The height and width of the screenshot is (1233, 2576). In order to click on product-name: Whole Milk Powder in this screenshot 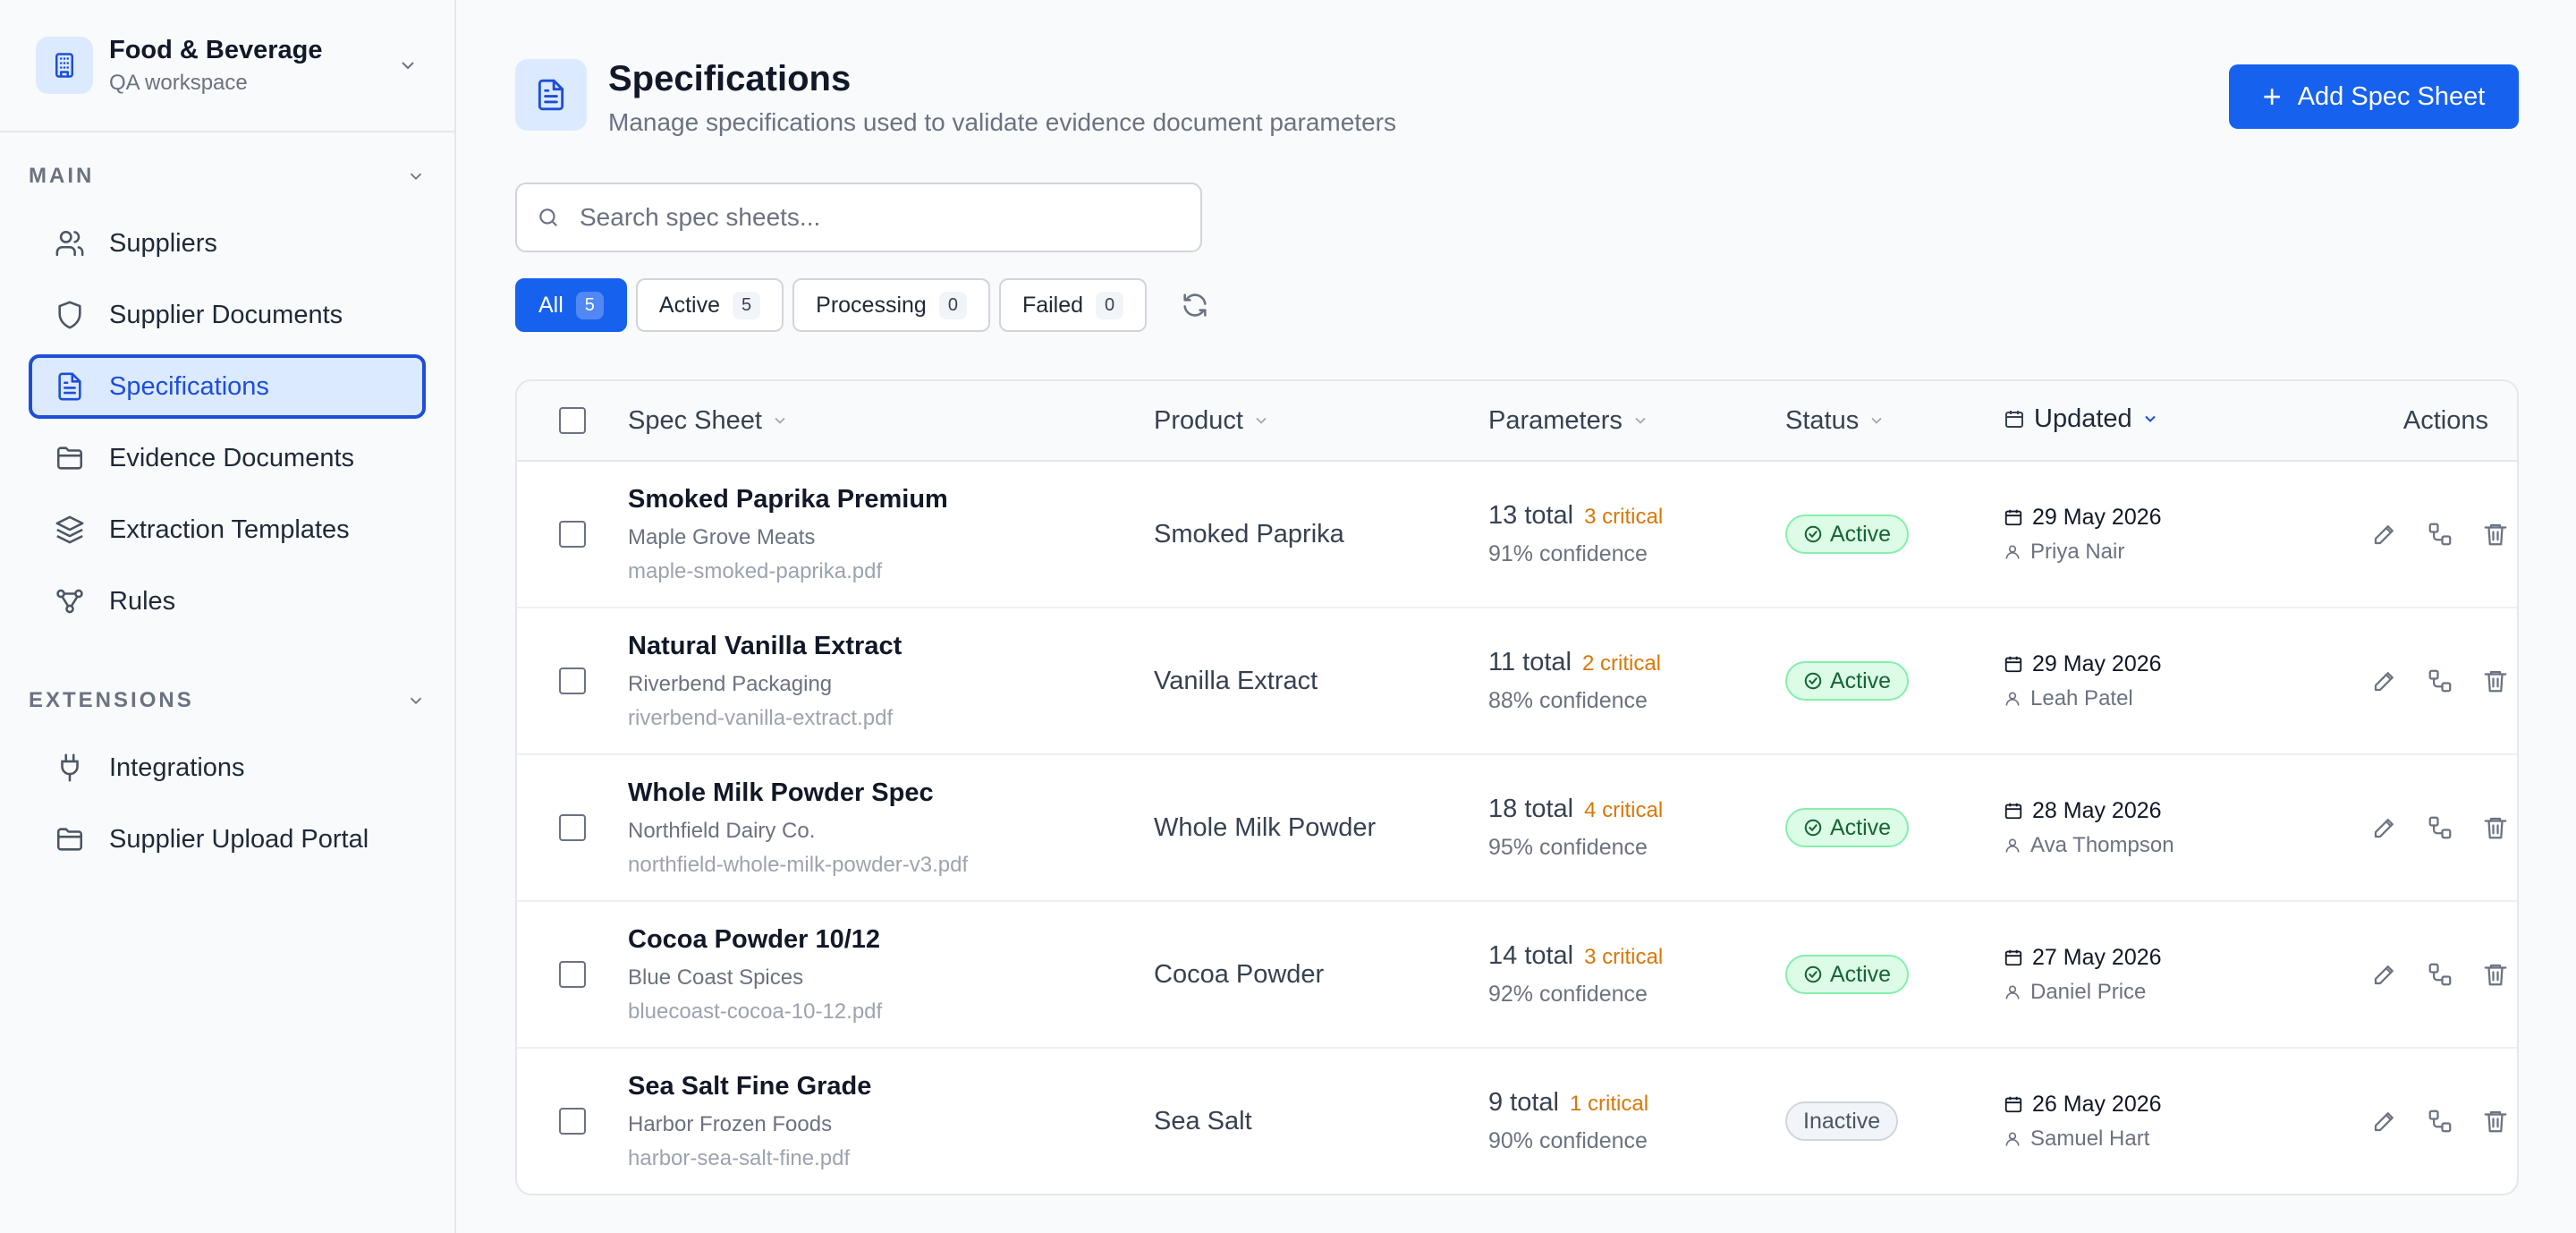, I will do `click(1265, 827)`.